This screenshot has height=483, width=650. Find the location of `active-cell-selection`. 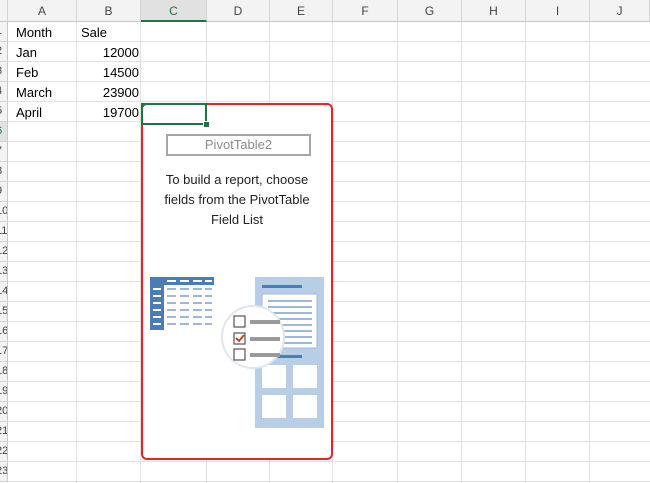

active-cell-selection is located at coordinates (174, 114).